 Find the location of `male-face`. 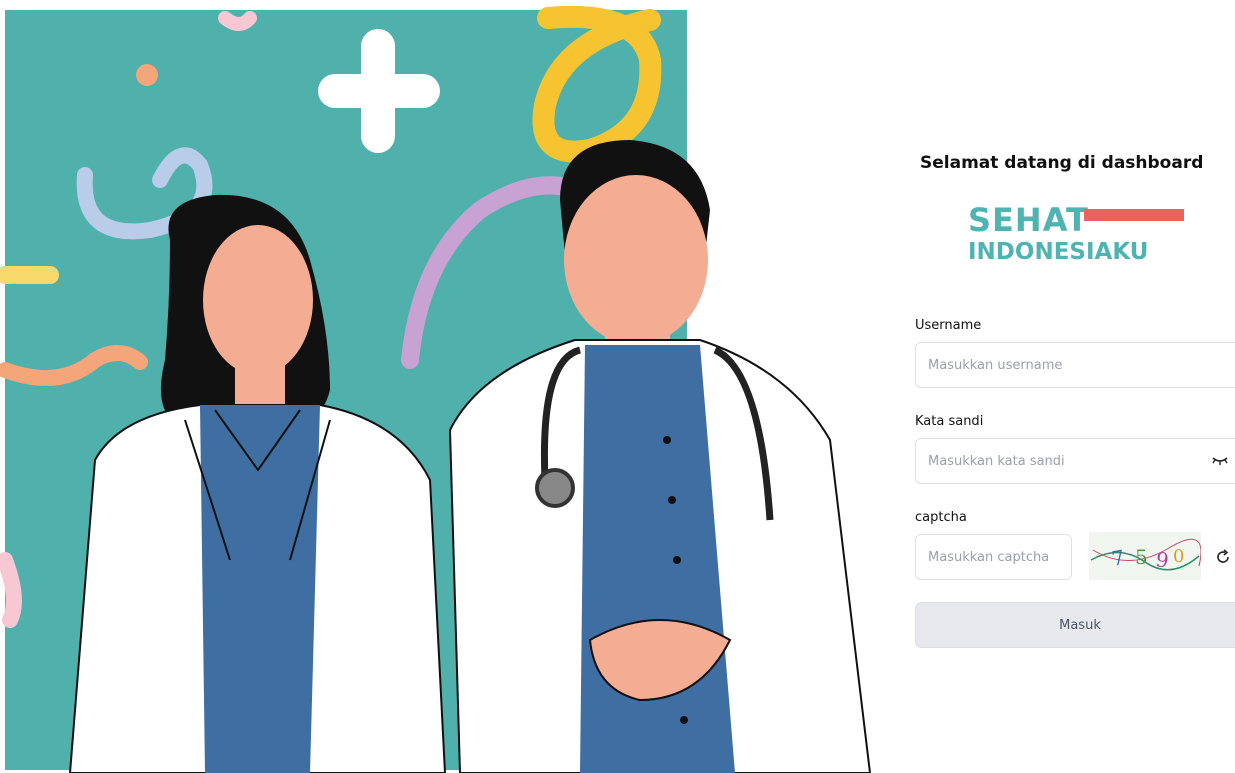

male-face is located at coordinates (636, 260).